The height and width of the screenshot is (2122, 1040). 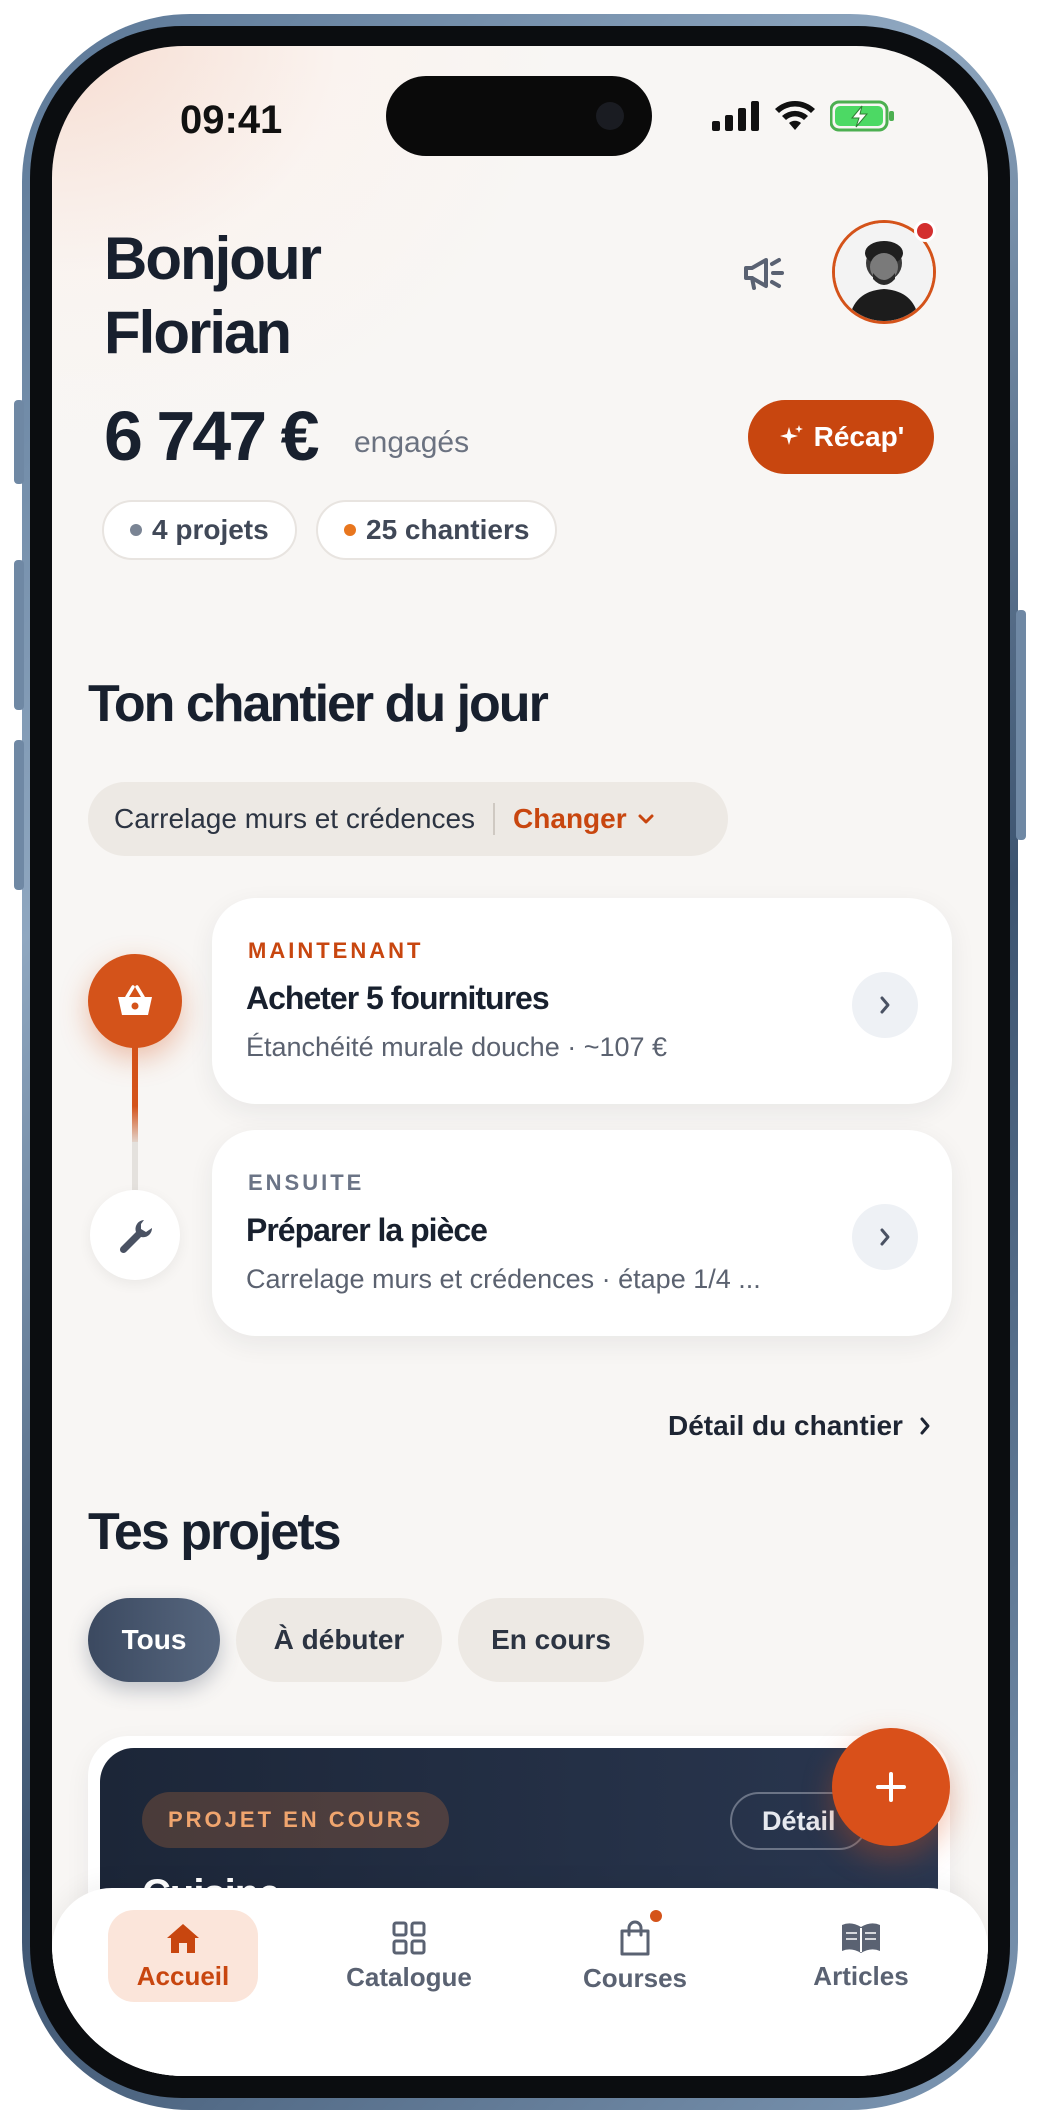 What do you see at coordinates (318, 704) in the screenshot?
I see `today-section-title: Ton chantier du jour` at bounding box center [318, 704].